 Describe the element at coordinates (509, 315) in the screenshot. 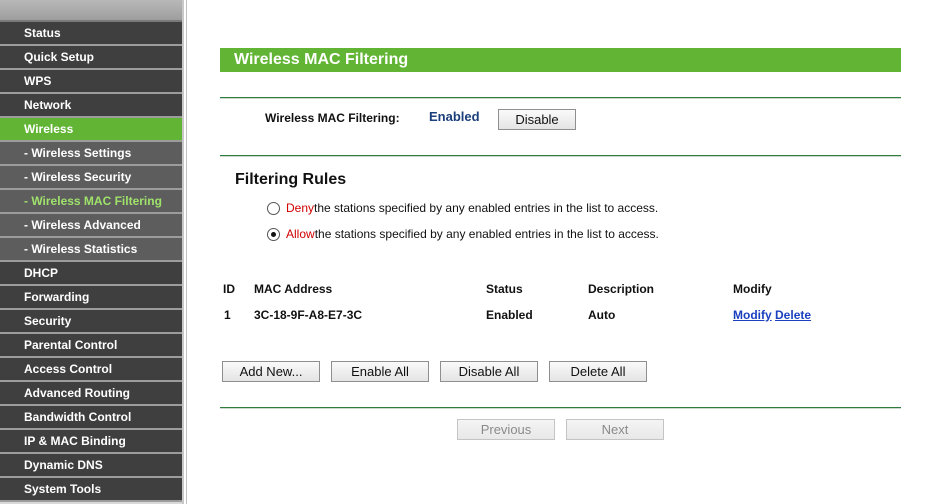

I see `table-row-status: Enabled` at that location.